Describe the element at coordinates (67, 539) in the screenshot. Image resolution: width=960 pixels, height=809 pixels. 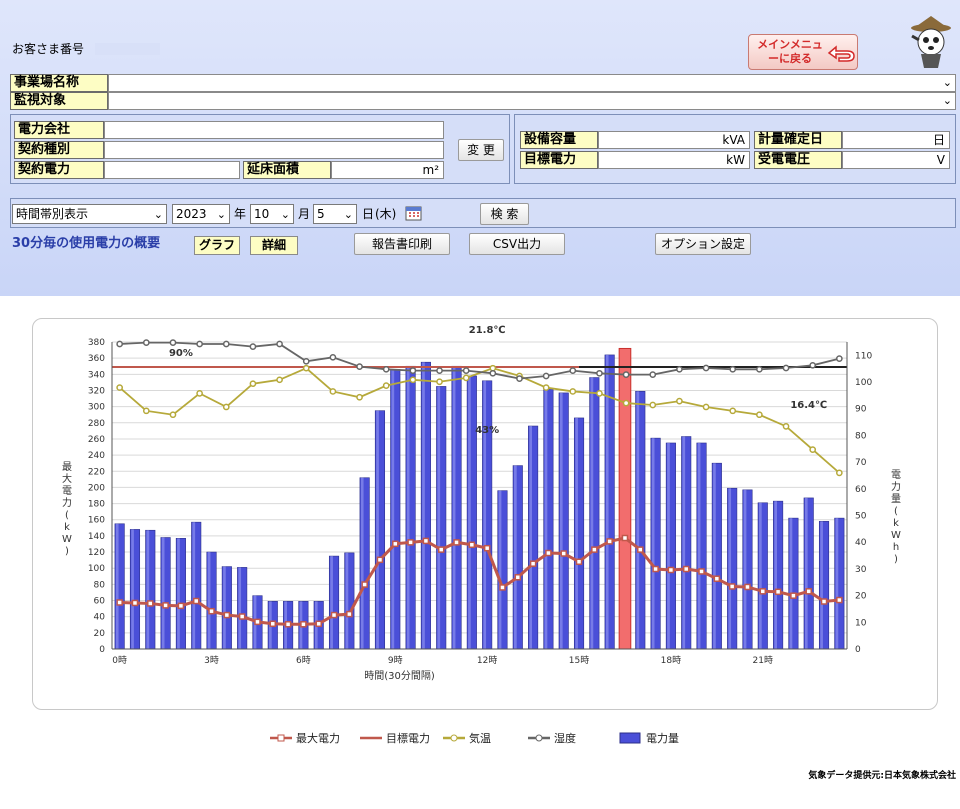
I see `y-axis-title-char: W` at that location.